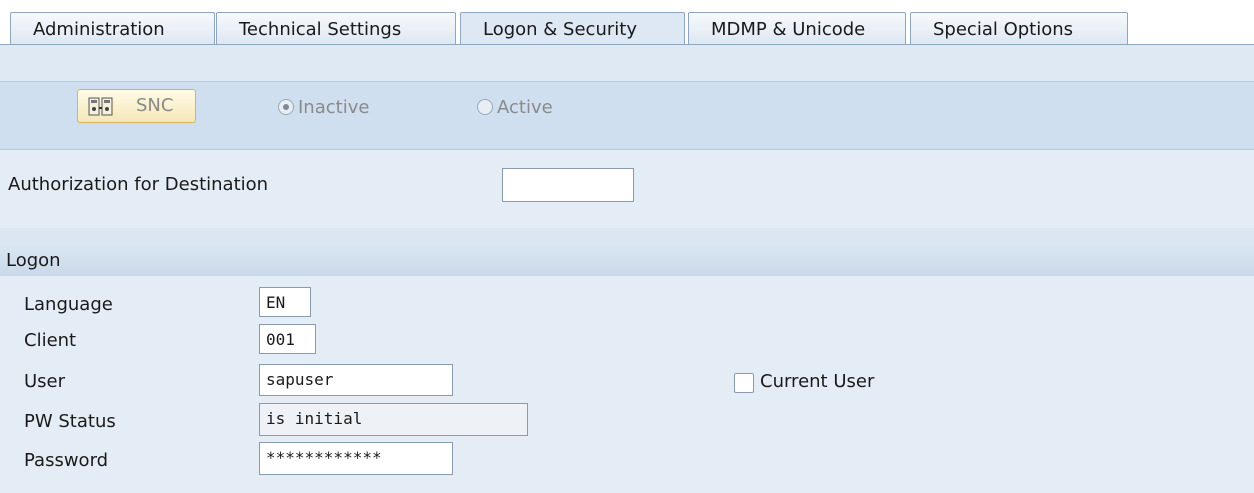 The height and width of the screenshot is (493, 1254). I want to click on tab-label: Special Options, so click(1003, 29).